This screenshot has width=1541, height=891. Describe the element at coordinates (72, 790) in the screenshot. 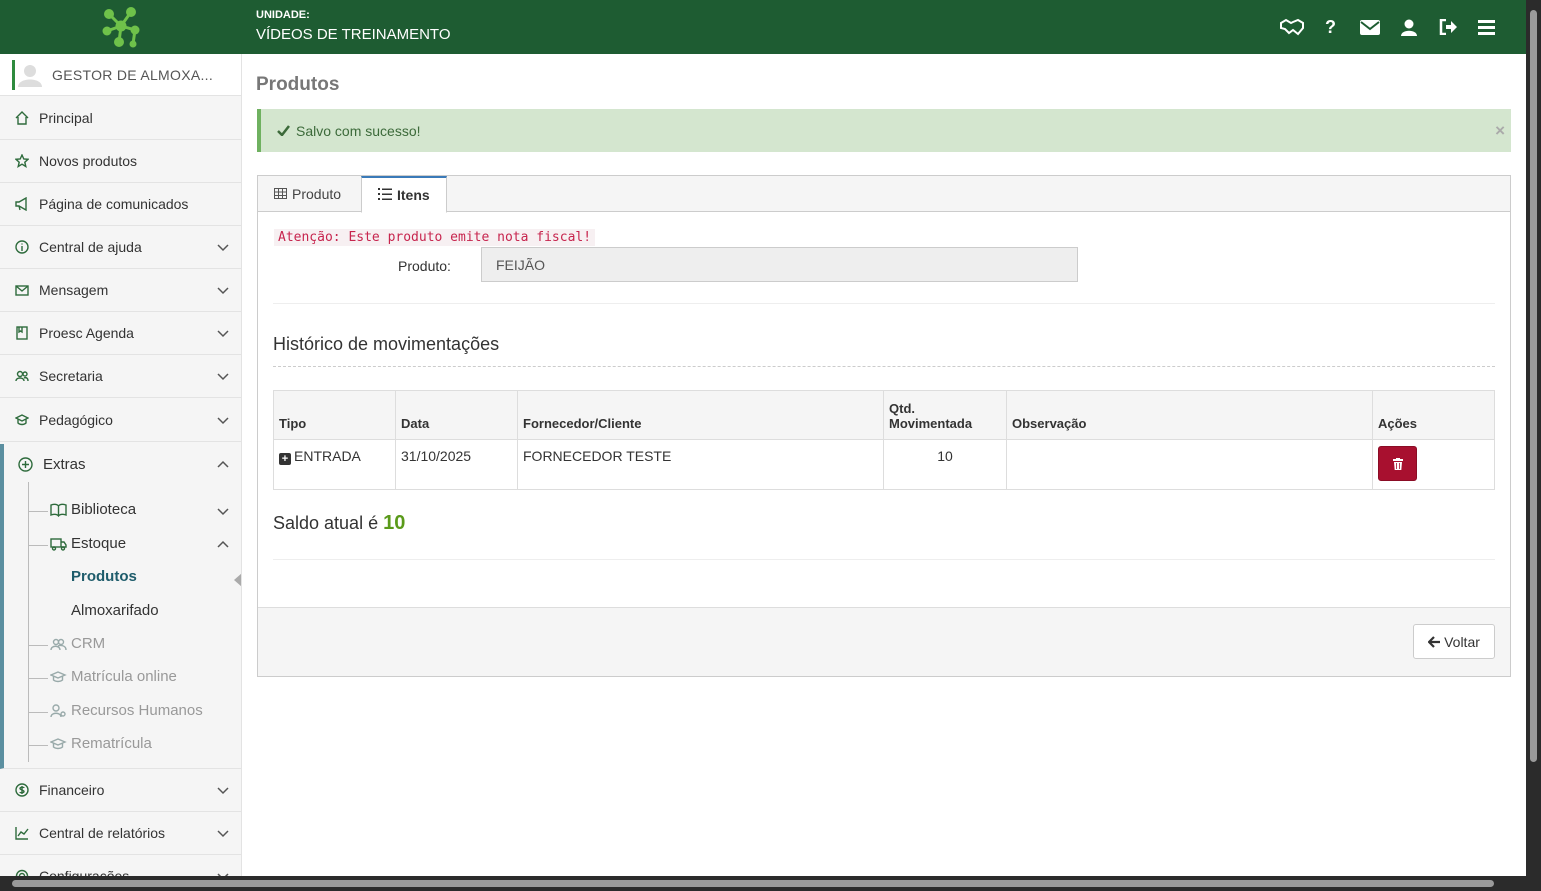

I see `sidebar-item-label: Financeiro` at that location.